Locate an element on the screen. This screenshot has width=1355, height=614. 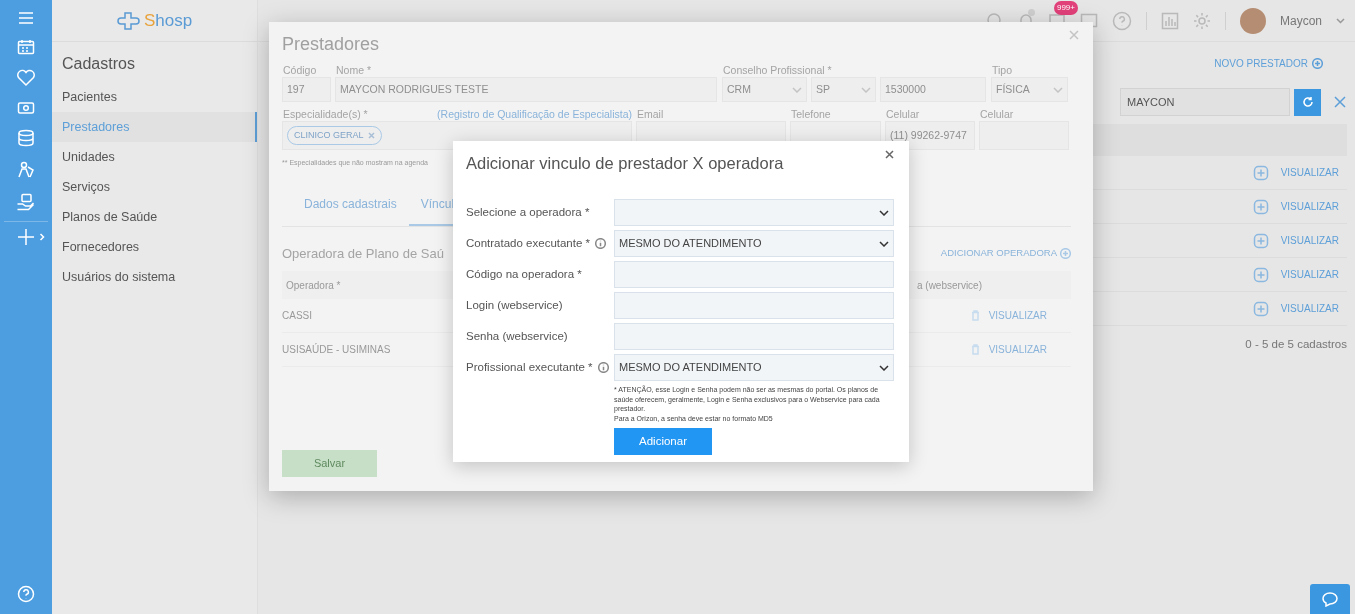
sidebar-item: Prestadores is located at coordinates (154, 127).